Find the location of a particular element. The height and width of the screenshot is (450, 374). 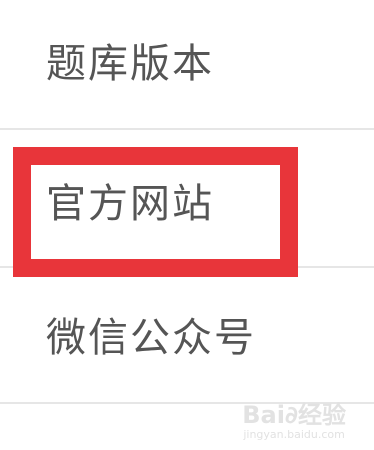

menu-item-label: 题库版本 is located at coordinates (130, 64).